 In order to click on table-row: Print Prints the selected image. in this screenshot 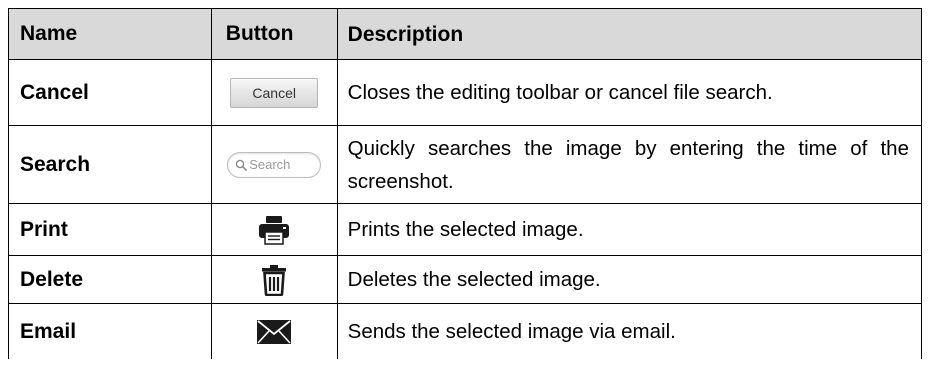, I will do `click(465, 230)`.